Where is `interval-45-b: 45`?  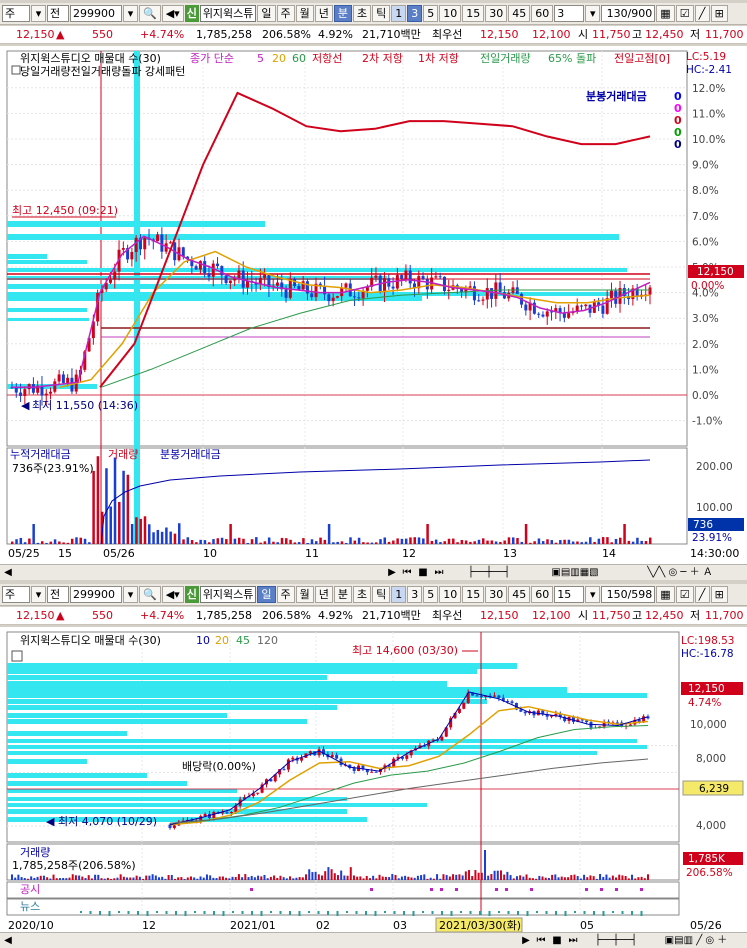 interval-45-b: 45 is located at coordinates (519, 594).